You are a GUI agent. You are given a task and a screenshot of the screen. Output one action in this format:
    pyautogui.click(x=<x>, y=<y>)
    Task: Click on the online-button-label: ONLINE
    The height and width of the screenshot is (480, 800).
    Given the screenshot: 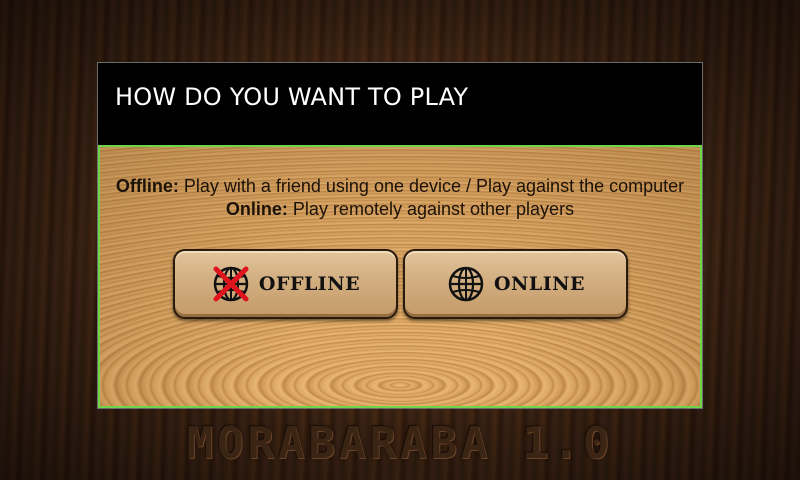 What is the action you would take?
    pyautogui.click(x=539, y=284)
    